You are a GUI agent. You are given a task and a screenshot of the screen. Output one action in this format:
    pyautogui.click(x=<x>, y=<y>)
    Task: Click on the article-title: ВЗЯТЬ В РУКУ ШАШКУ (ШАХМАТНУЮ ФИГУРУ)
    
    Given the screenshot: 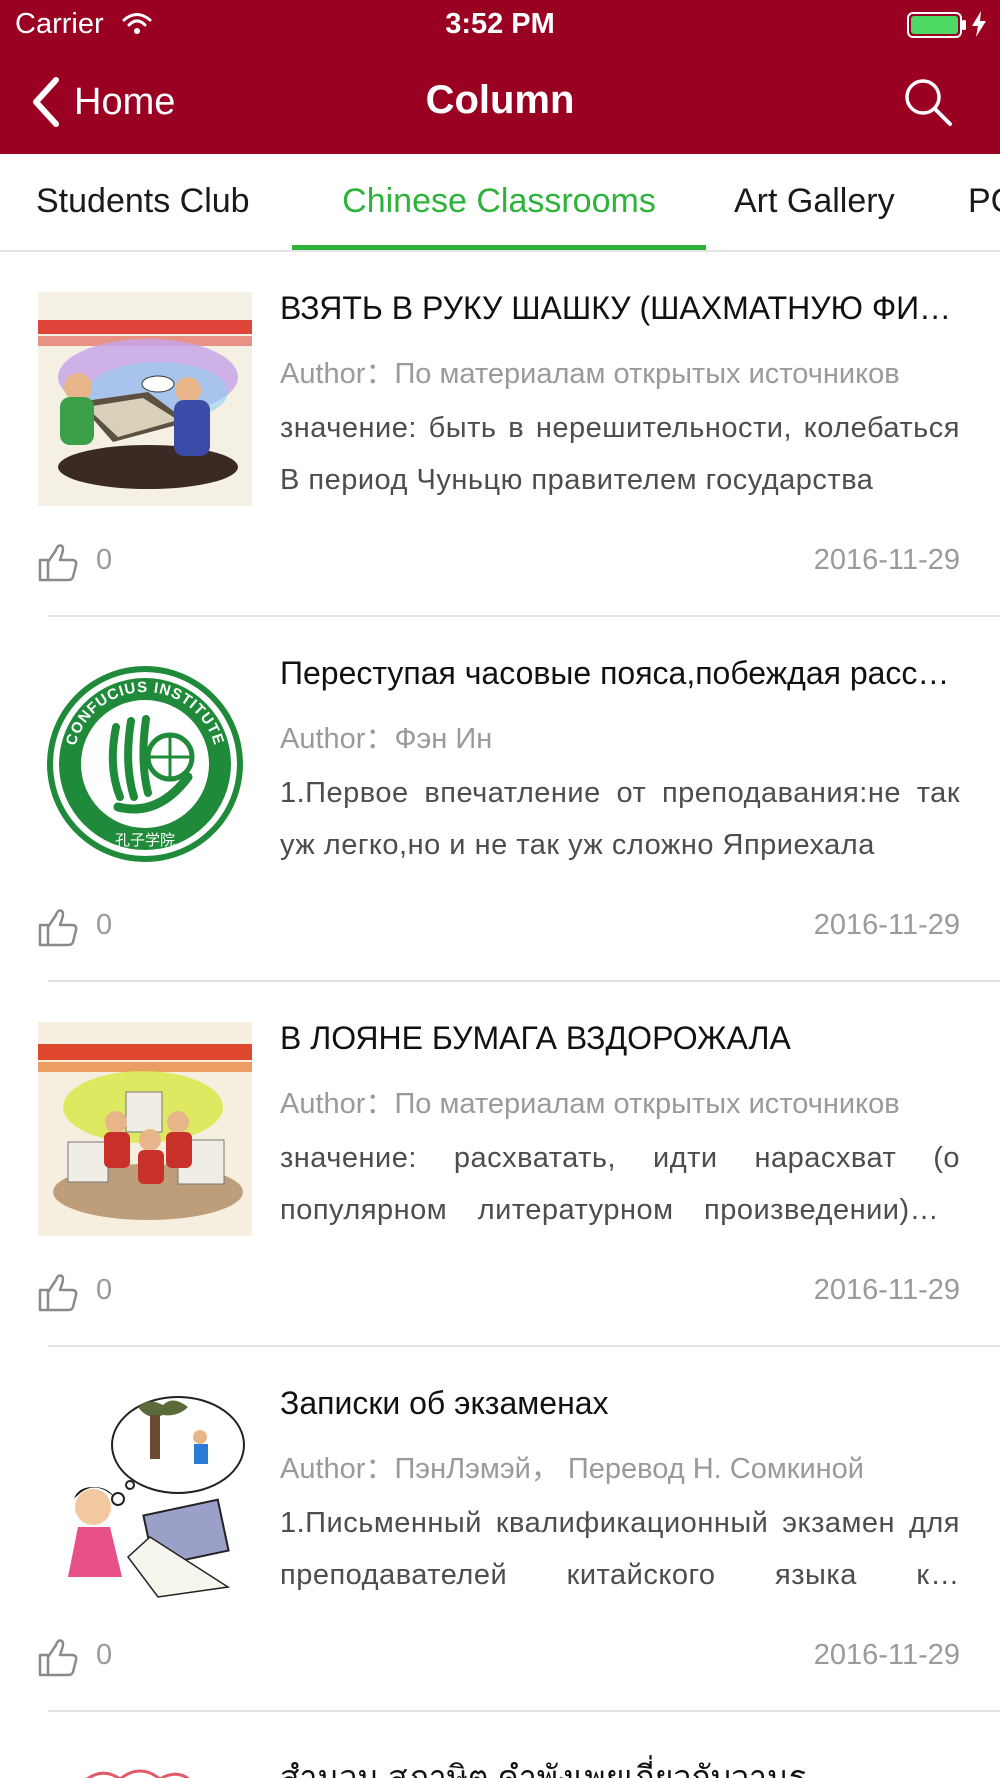 What is the action you would take?
    pyautogui.click(x=620, y=308)
    